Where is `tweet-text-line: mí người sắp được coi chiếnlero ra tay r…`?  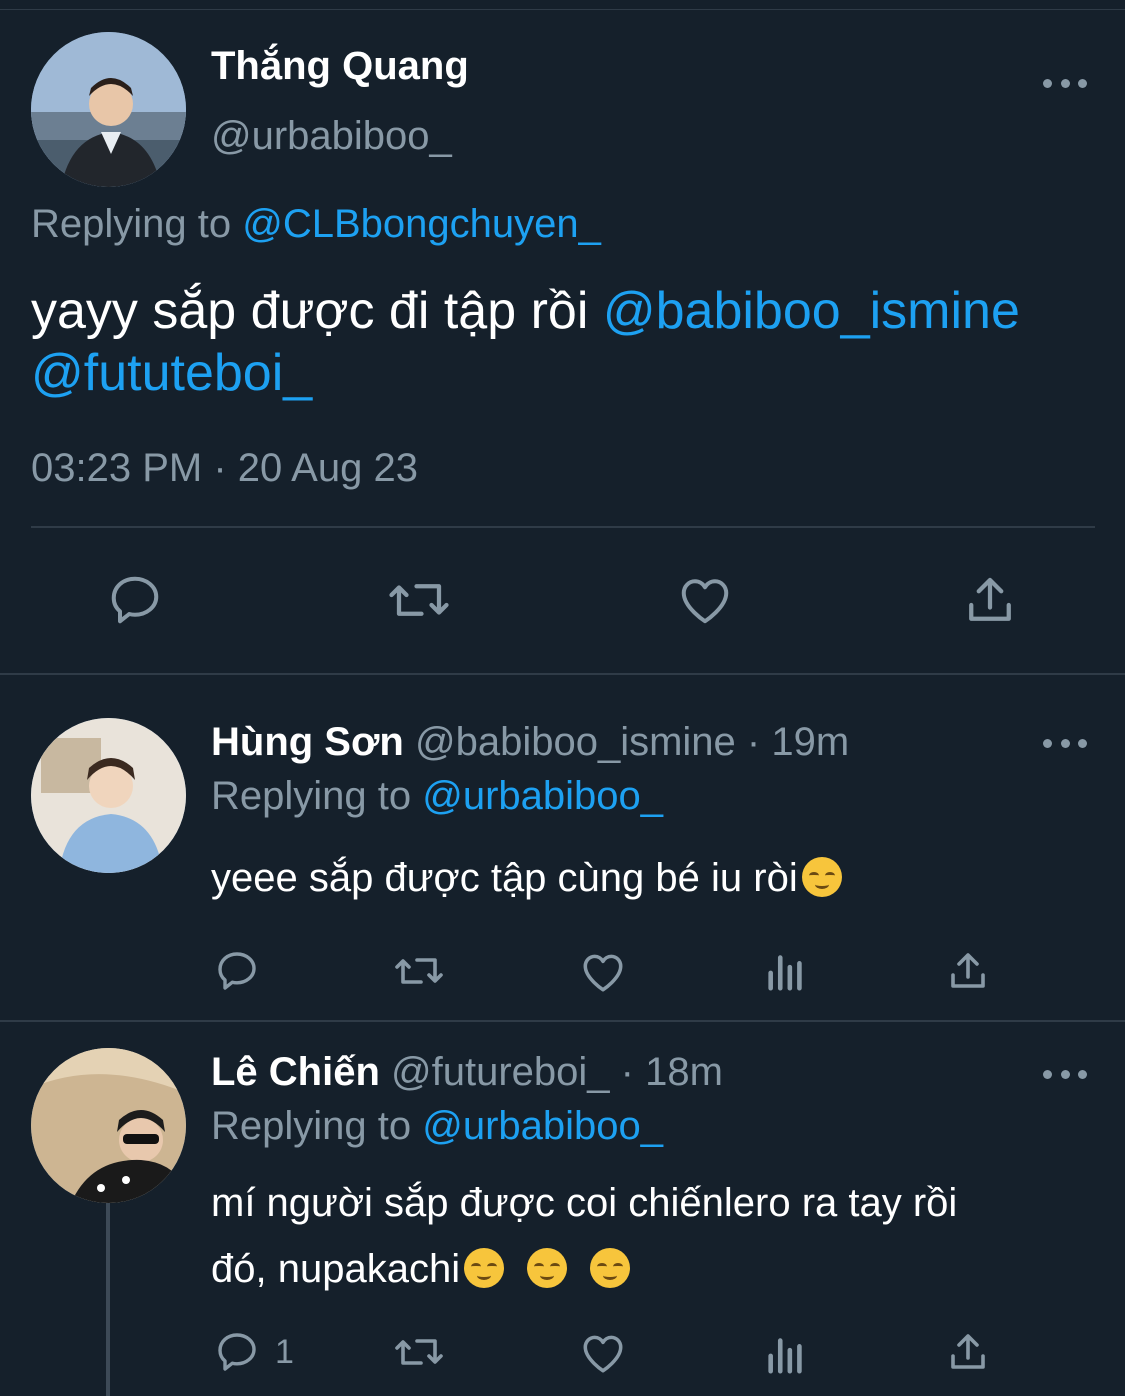
tweet-text-line: mí người sắp được coi chiếnlero ra tay r… is located at coordinates (584, 1203).